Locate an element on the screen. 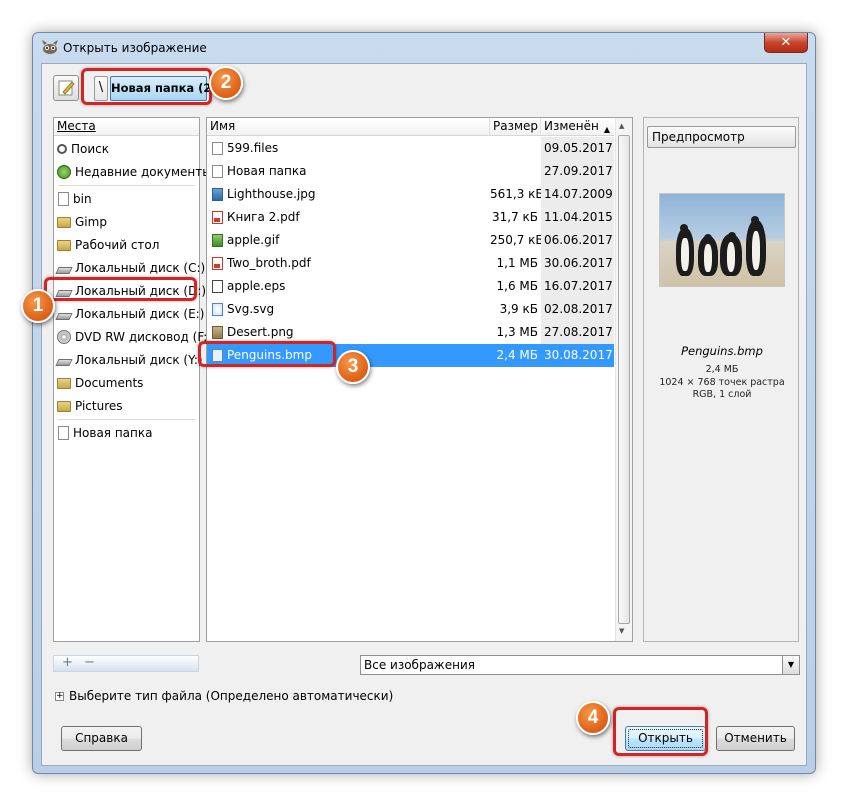  file-size: 31,7 кБ is located at coordinates (514, 217).